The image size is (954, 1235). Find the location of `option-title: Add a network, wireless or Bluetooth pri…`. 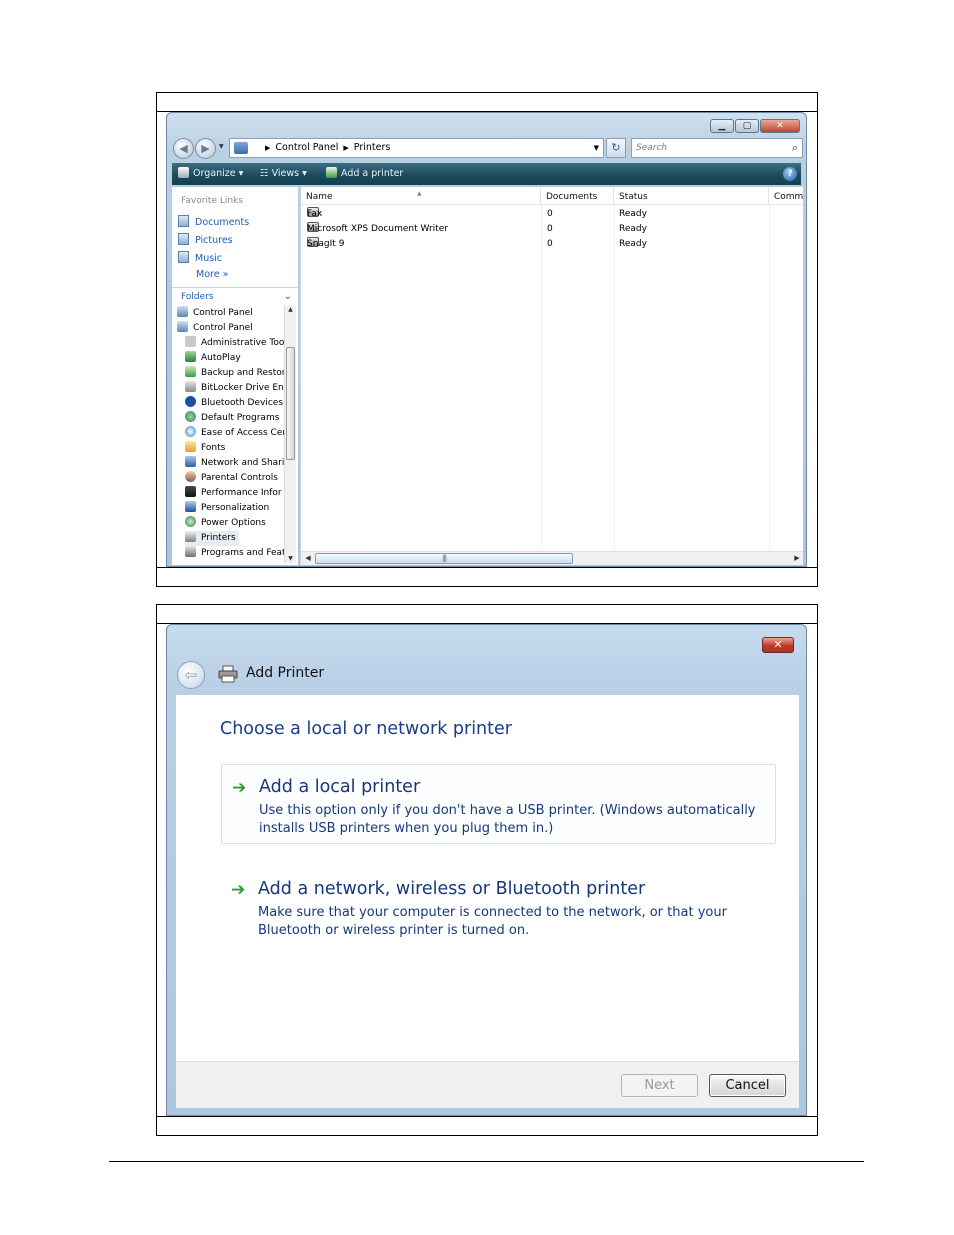

option-title: Add a network, wireless or Bluetooth pri… is located at coordinates (452, 889).